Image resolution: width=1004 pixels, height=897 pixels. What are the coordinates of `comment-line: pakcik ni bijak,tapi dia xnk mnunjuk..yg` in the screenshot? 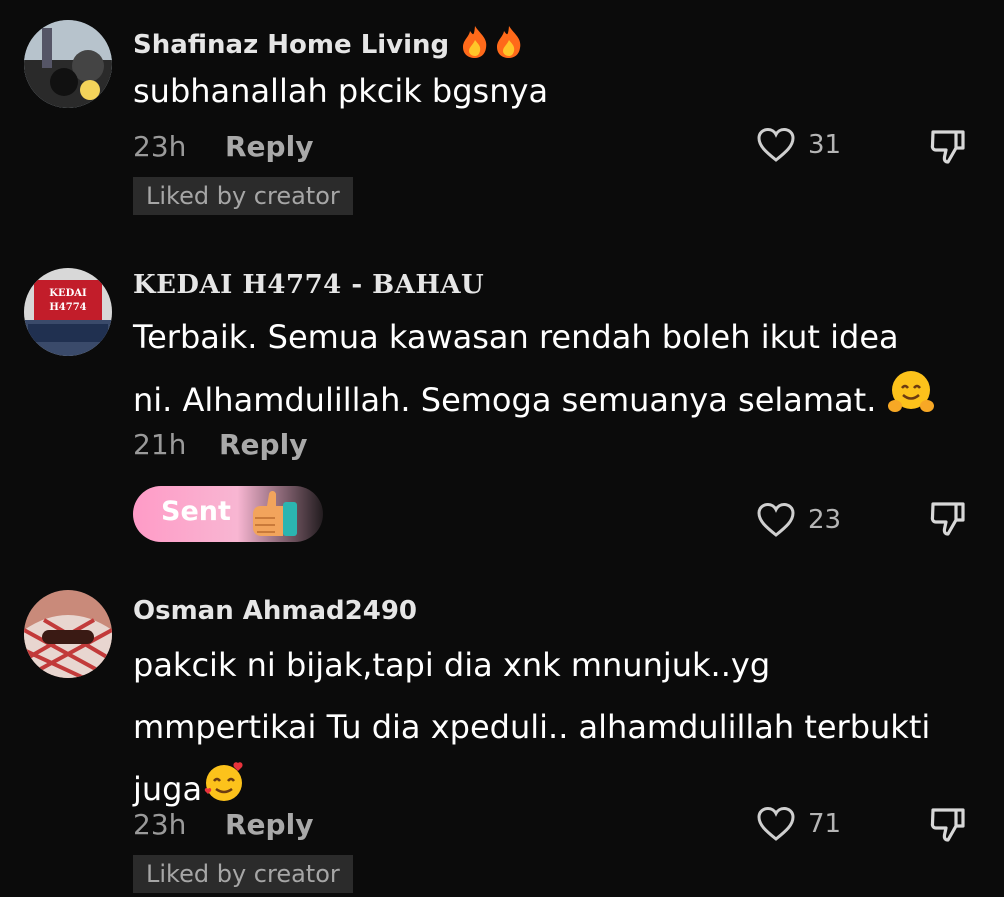 It's located at (452, 665).